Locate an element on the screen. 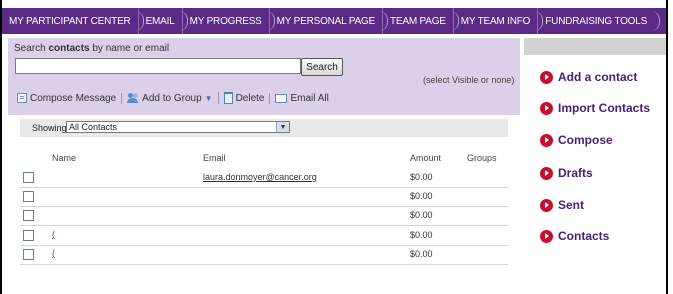 Image resolution: width=673 pixels, height=294 pixels. sidebar-item-import-contacts: Import Contacts is located at coordinates (595, 108).